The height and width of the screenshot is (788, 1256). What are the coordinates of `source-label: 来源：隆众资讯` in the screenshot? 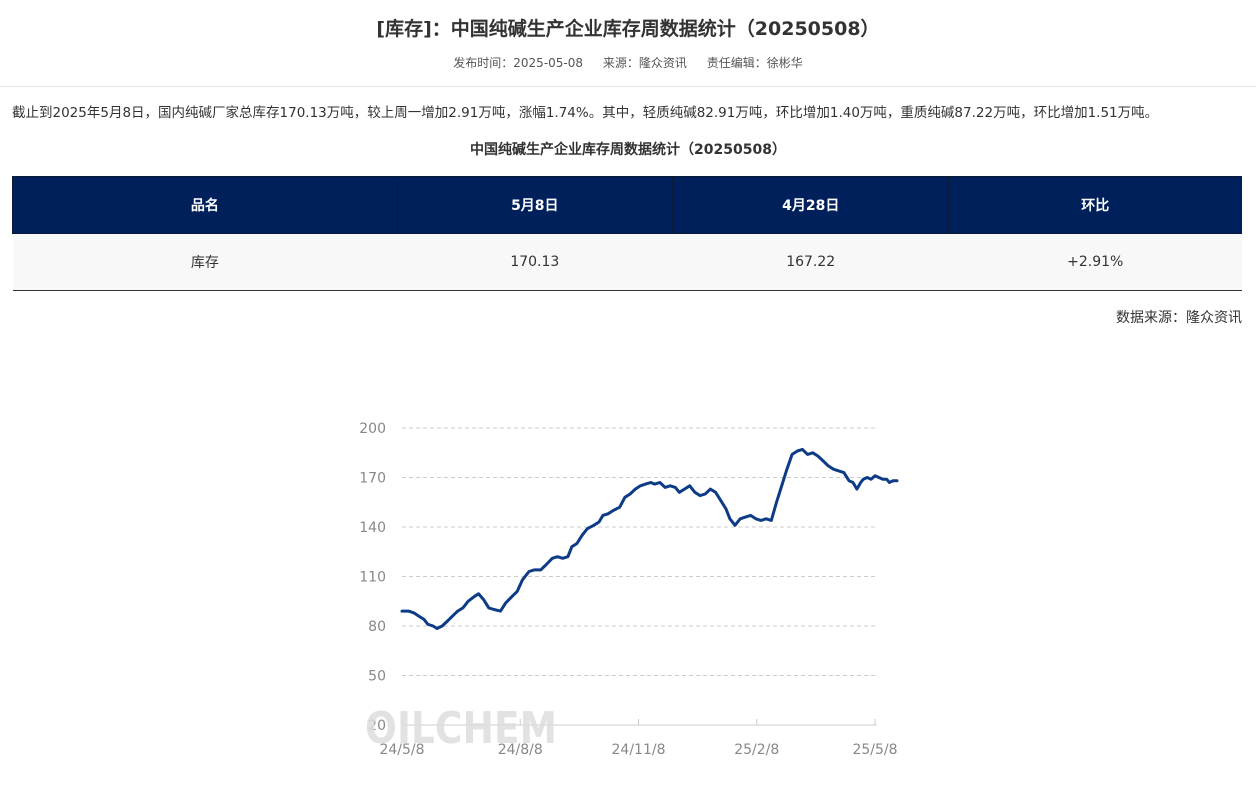 It's located at (644, 63).